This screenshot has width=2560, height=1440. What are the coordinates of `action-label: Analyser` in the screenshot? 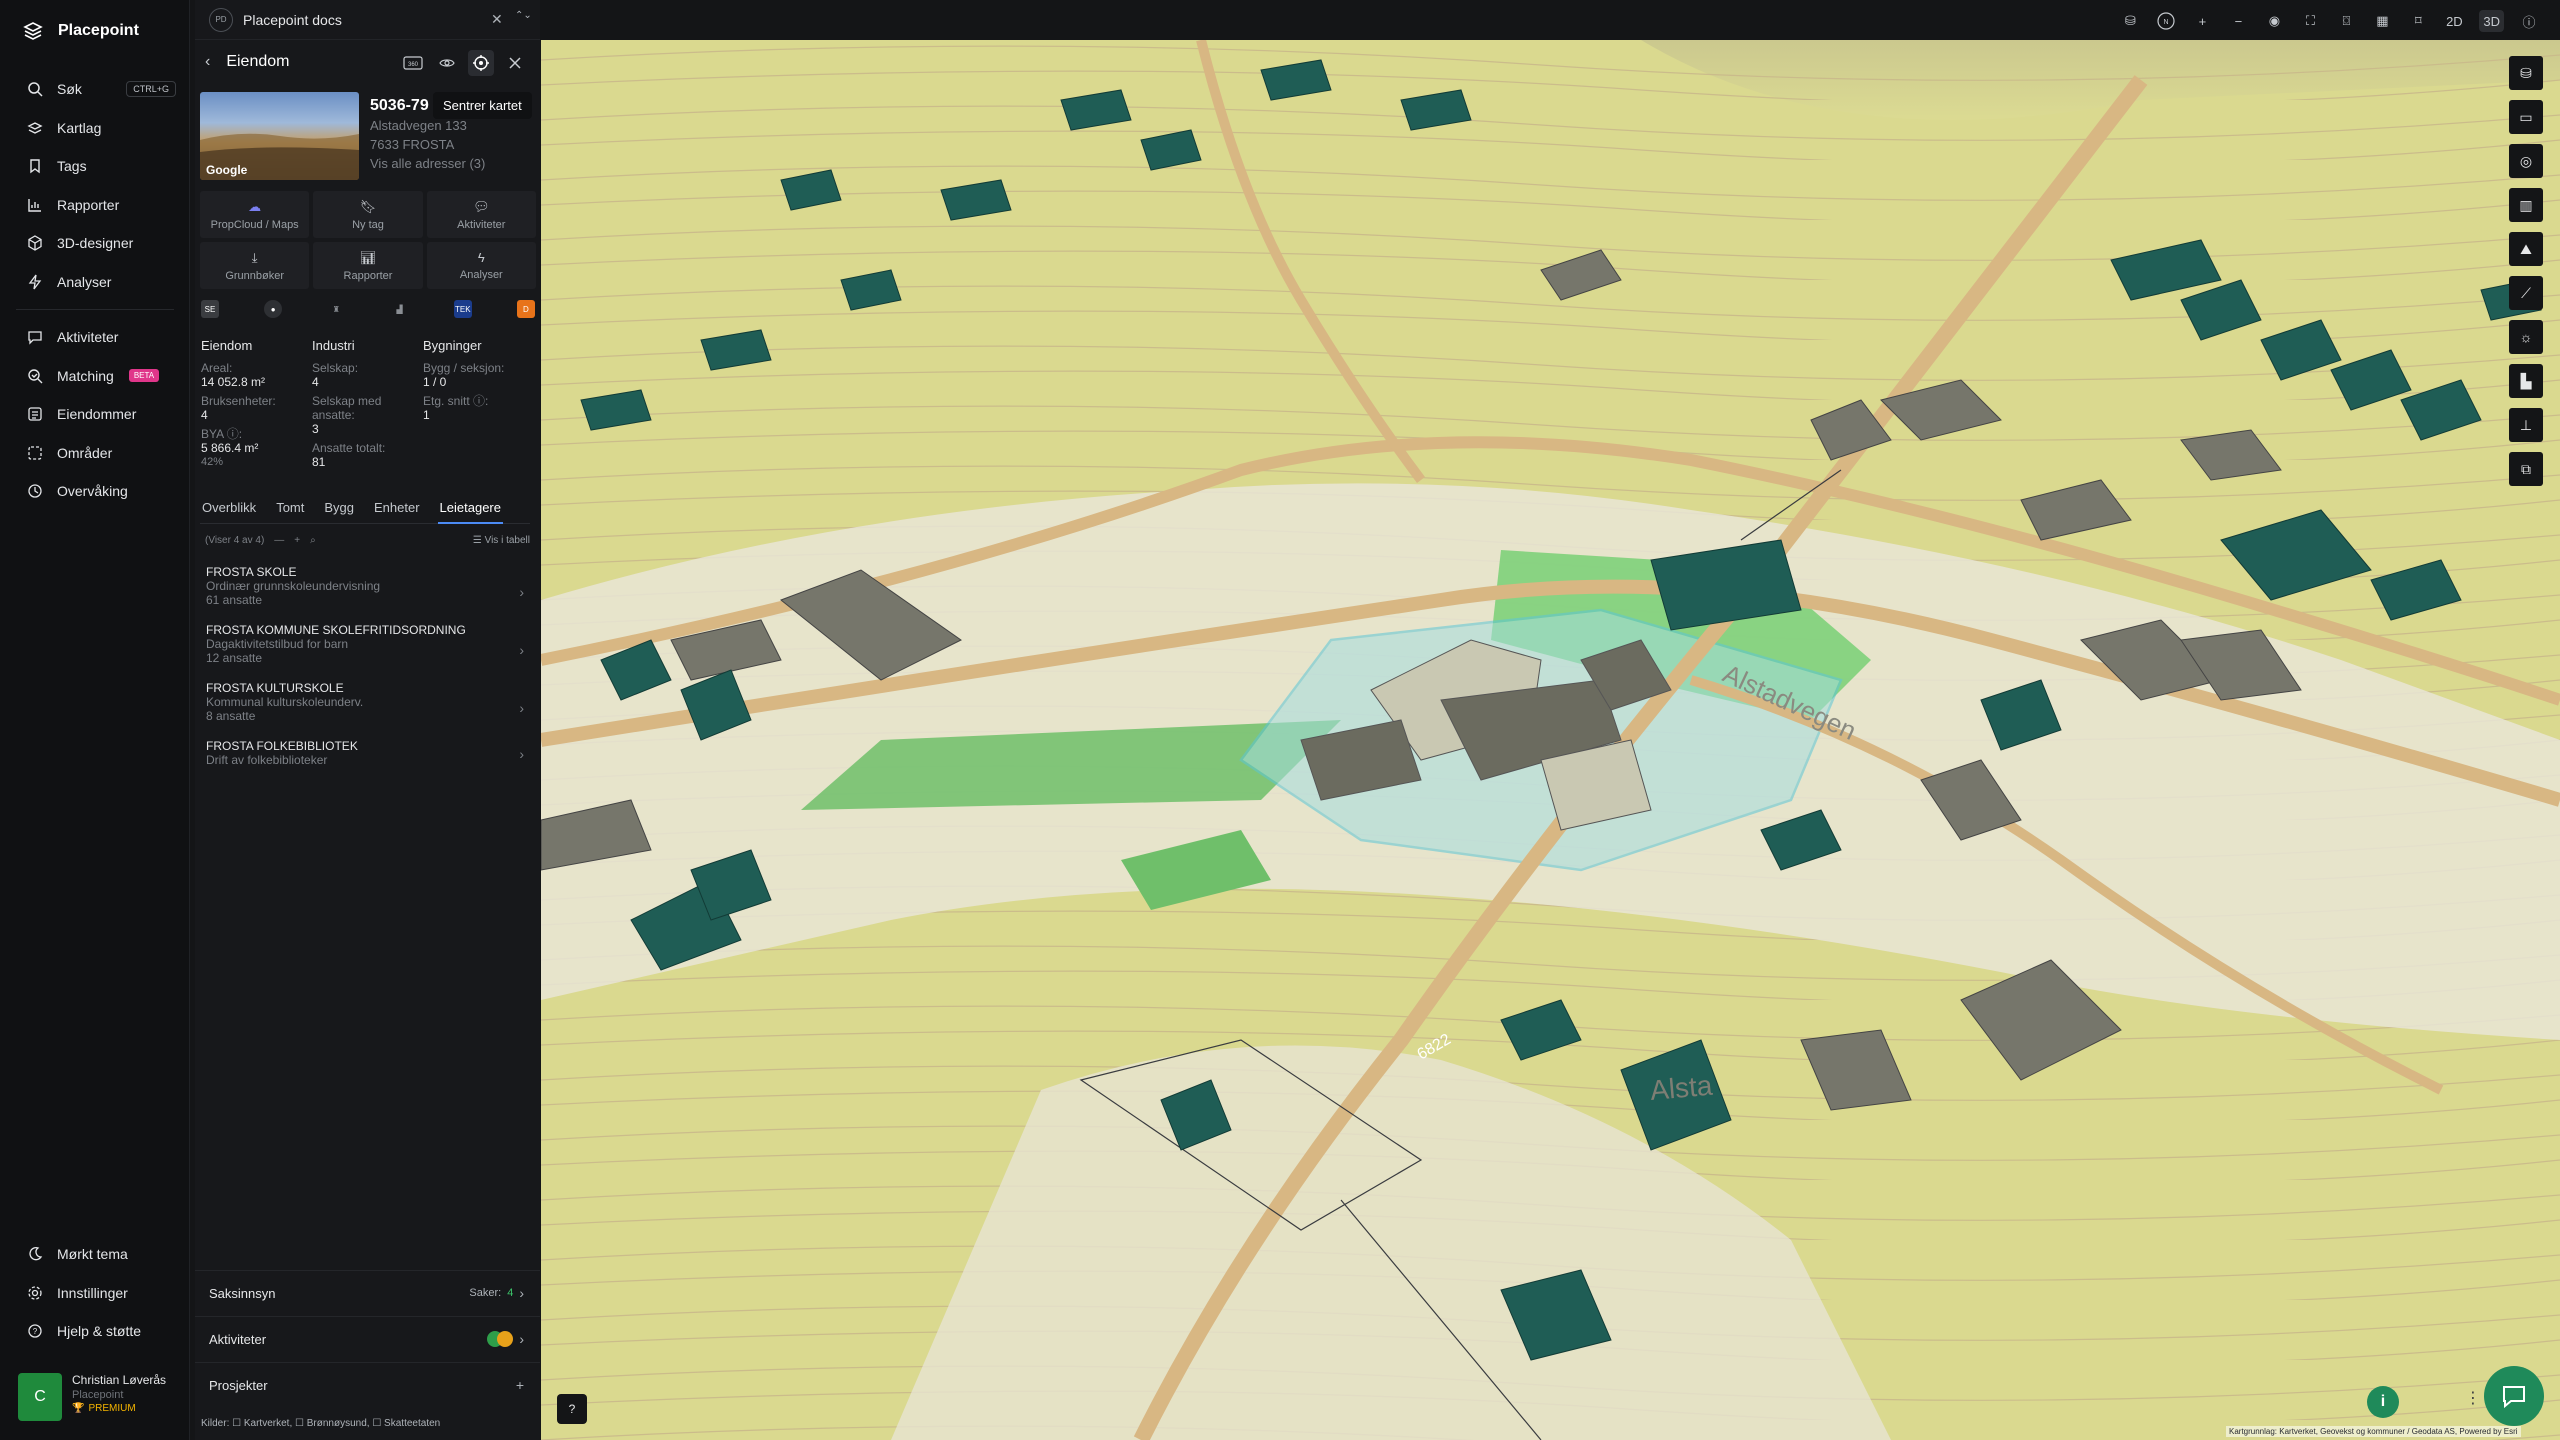 It's located at (481, 275).